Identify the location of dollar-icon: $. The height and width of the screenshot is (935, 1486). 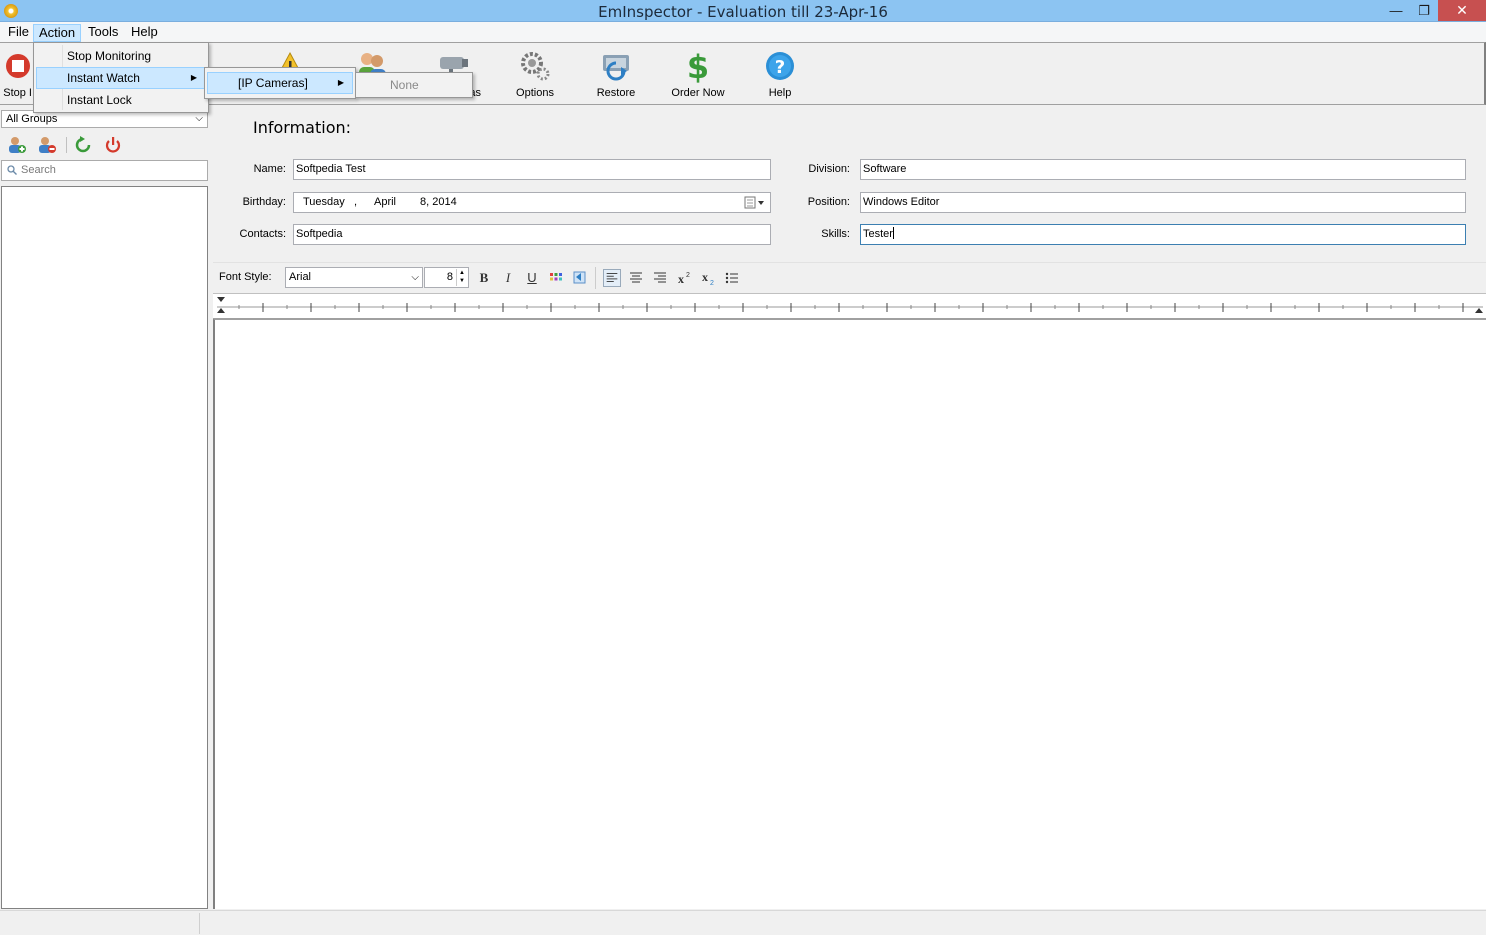
(698, 66).